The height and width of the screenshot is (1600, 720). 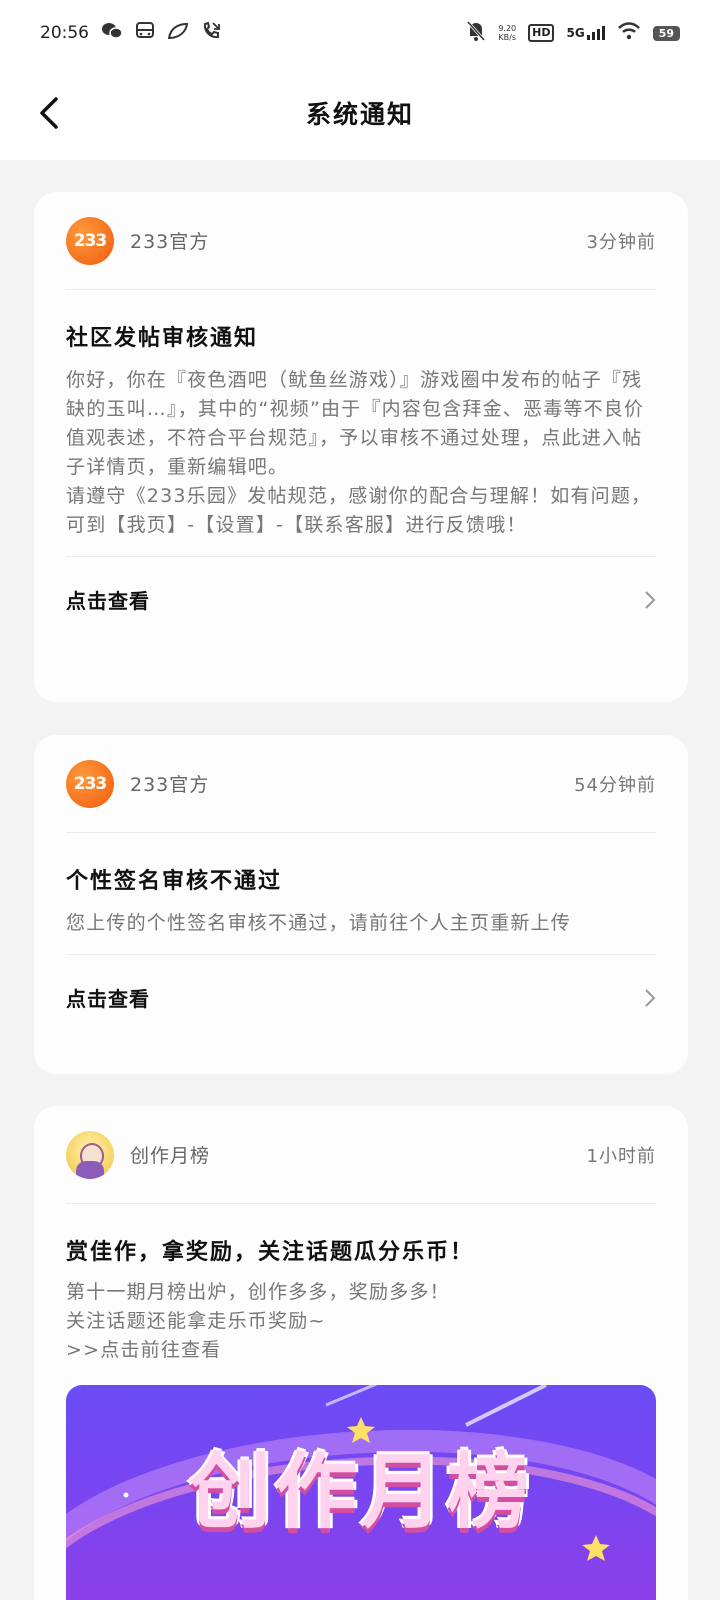 What do you see at coordinates (621, 242) in the screenshot?
I see `notification-time: 3分钟前` at bounding box center [621, 242].